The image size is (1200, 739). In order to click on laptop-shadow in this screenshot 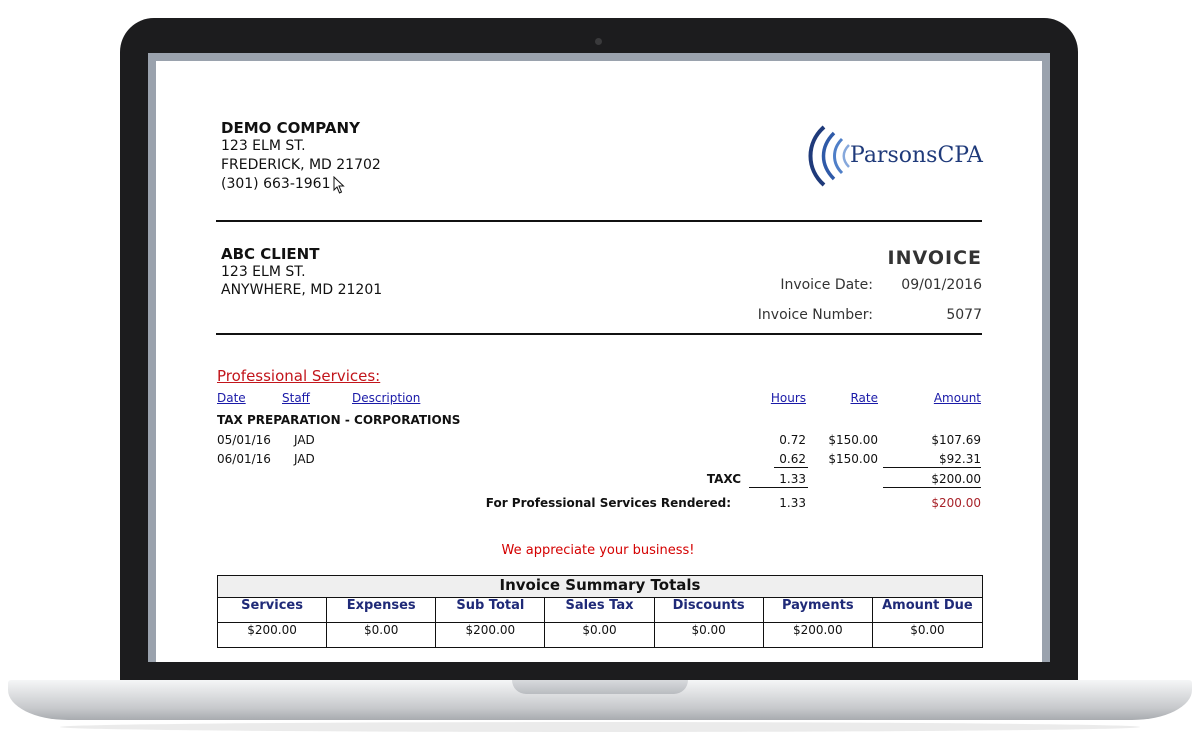, I will do `click(600, 727)`.